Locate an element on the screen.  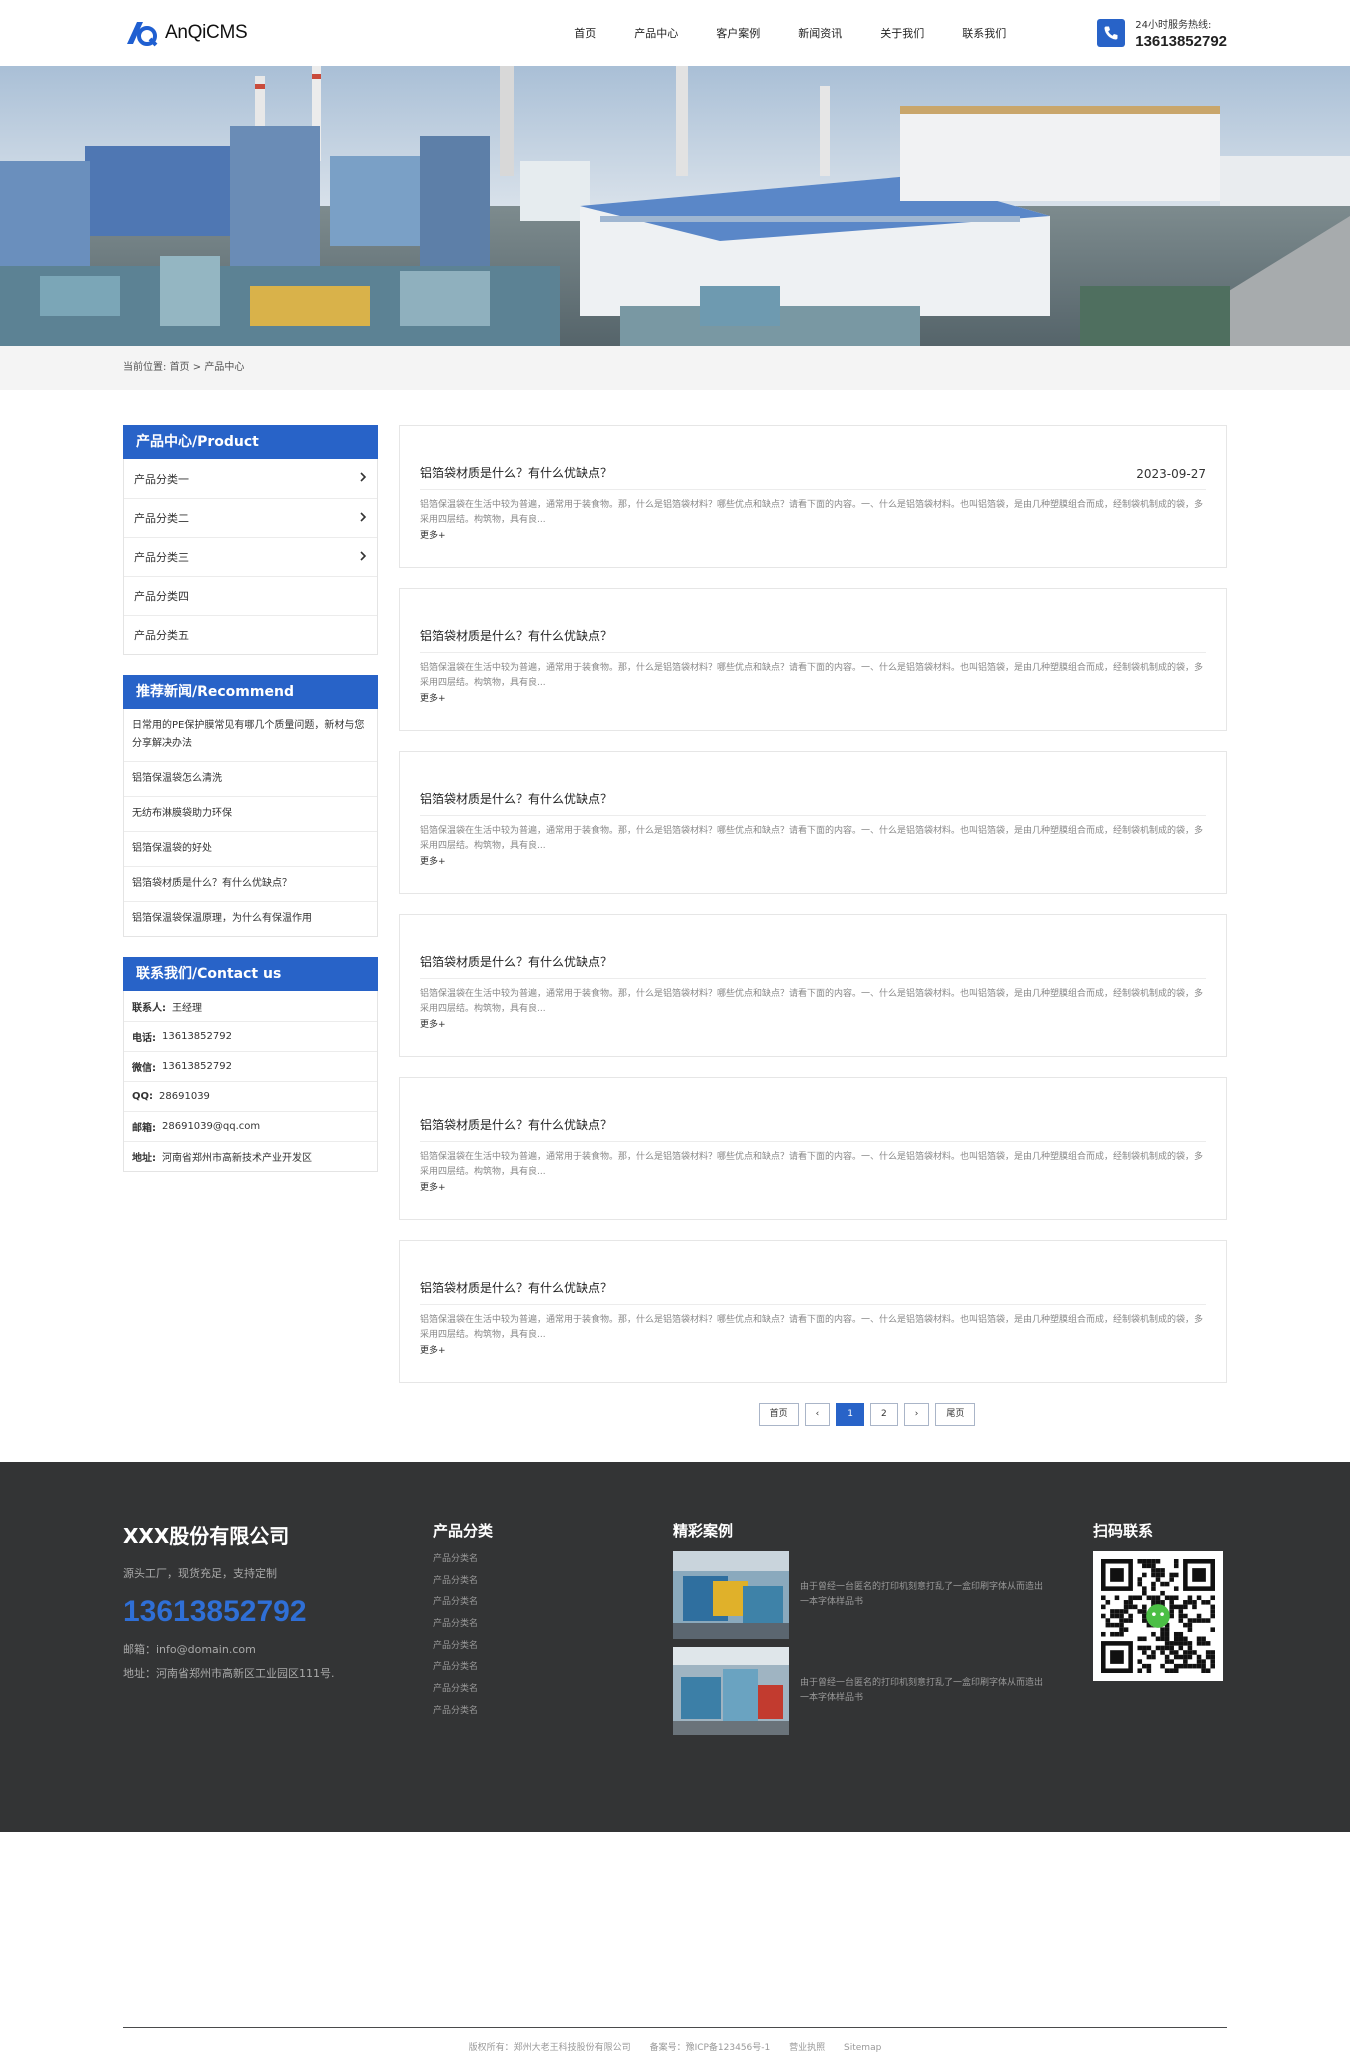
license-link: 营业执照 is located at coordinates (807, 2048).